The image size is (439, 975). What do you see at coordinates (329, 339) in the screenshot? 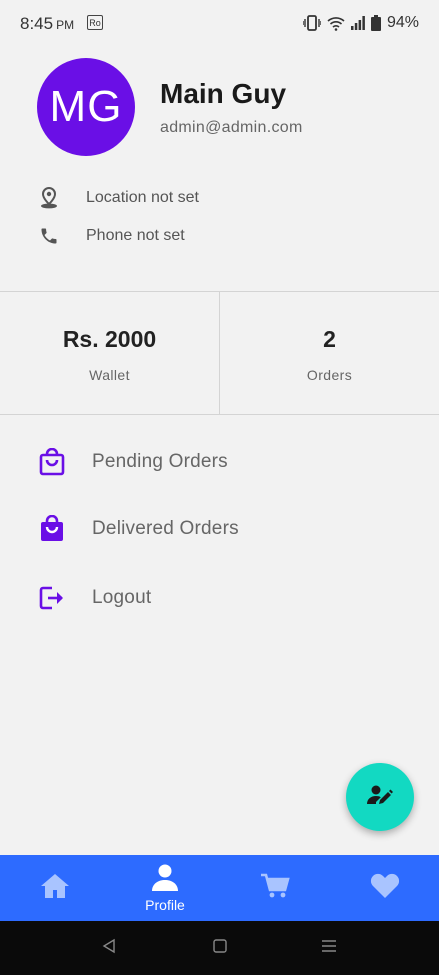
I see `orders-value: 2` at bounding box center [329, 339].